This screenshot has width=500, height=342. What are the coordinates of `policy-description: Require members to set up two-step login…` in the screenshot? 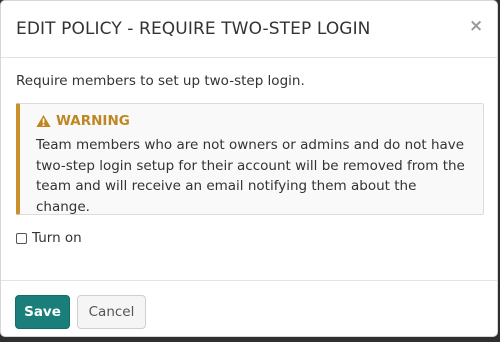 It's located at (160, 81).